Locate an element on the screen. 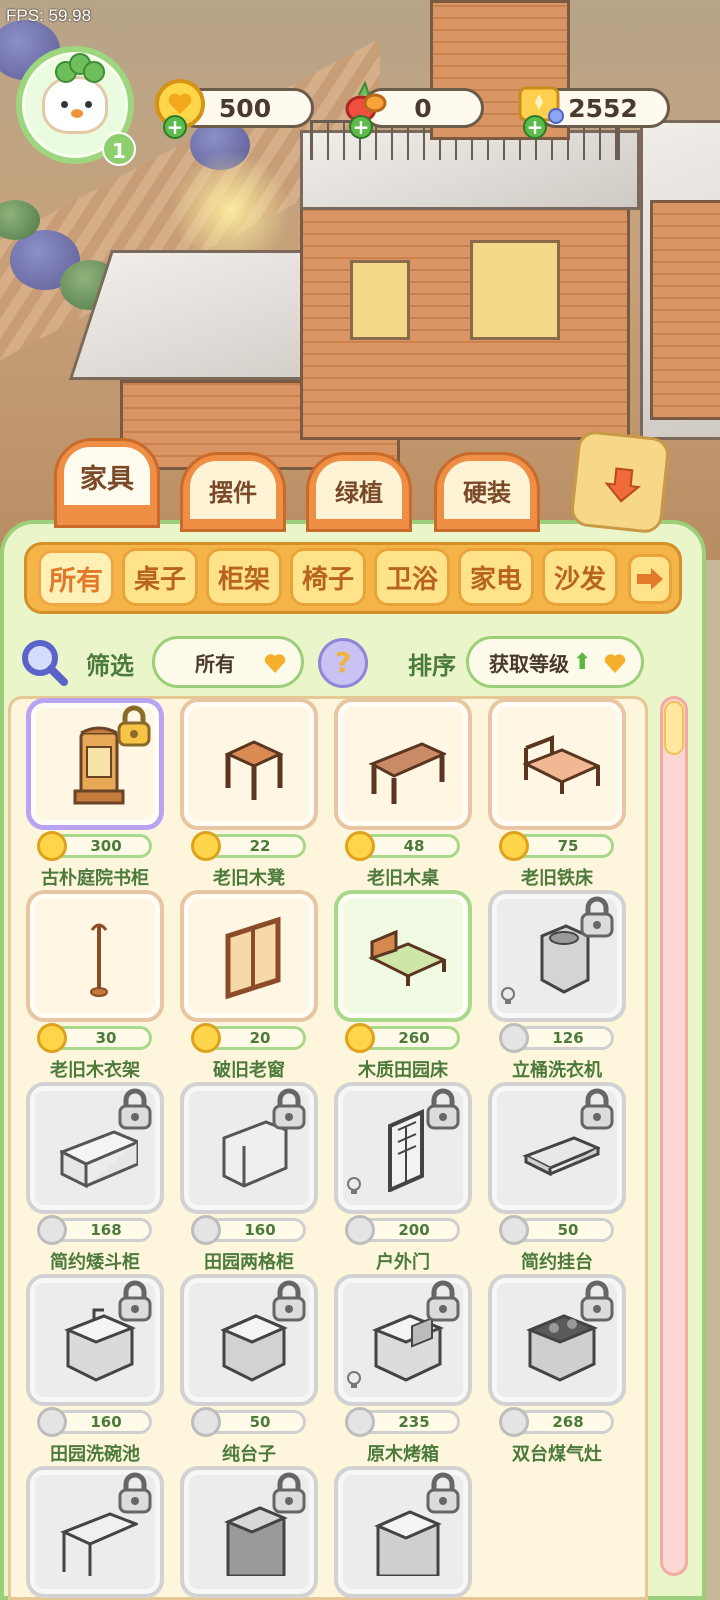 Image resolution: width=720 pixels, height=1600 pixels. add-coin-button: + is located at coordinates (175, 127).